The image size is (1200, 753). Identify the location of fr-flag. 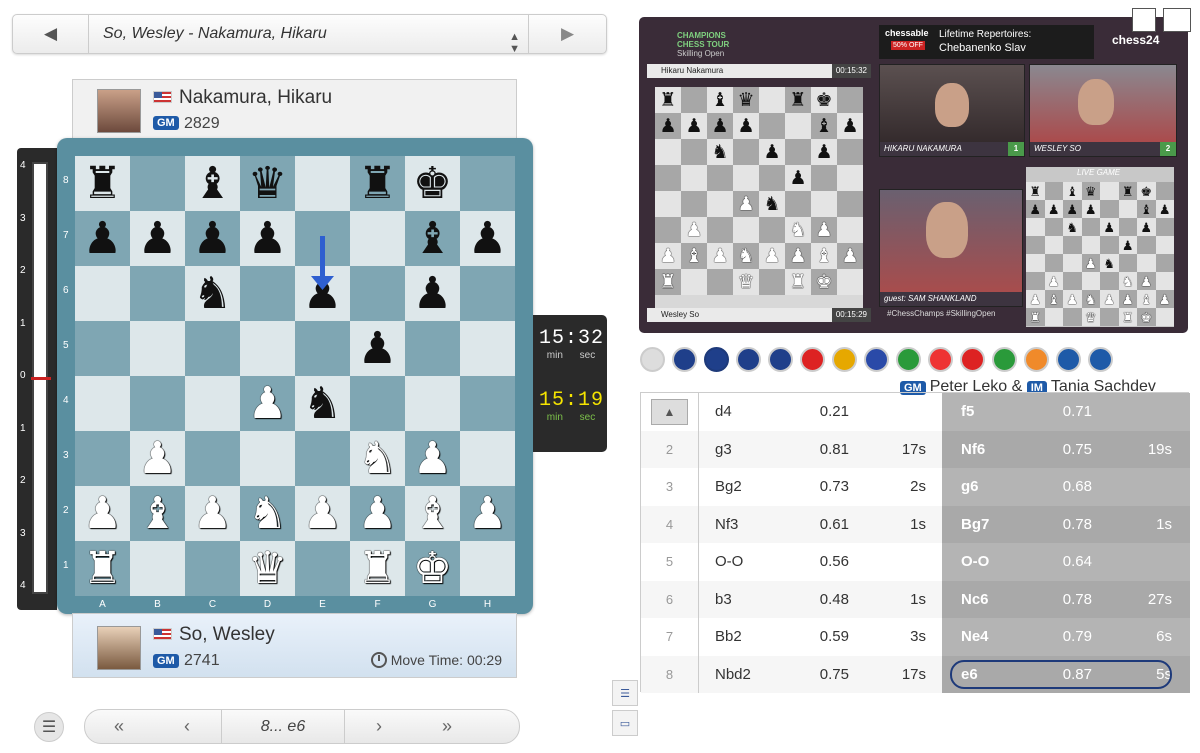
(876, 359).